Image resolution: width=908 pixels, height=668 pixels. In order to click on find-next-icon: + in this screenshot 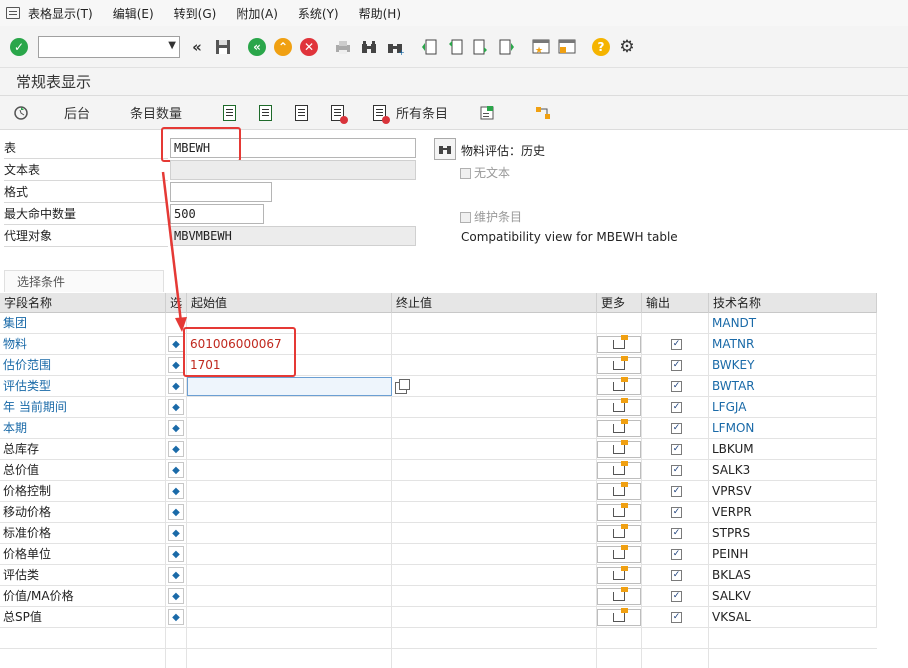, I will do `click(395, 47)`.